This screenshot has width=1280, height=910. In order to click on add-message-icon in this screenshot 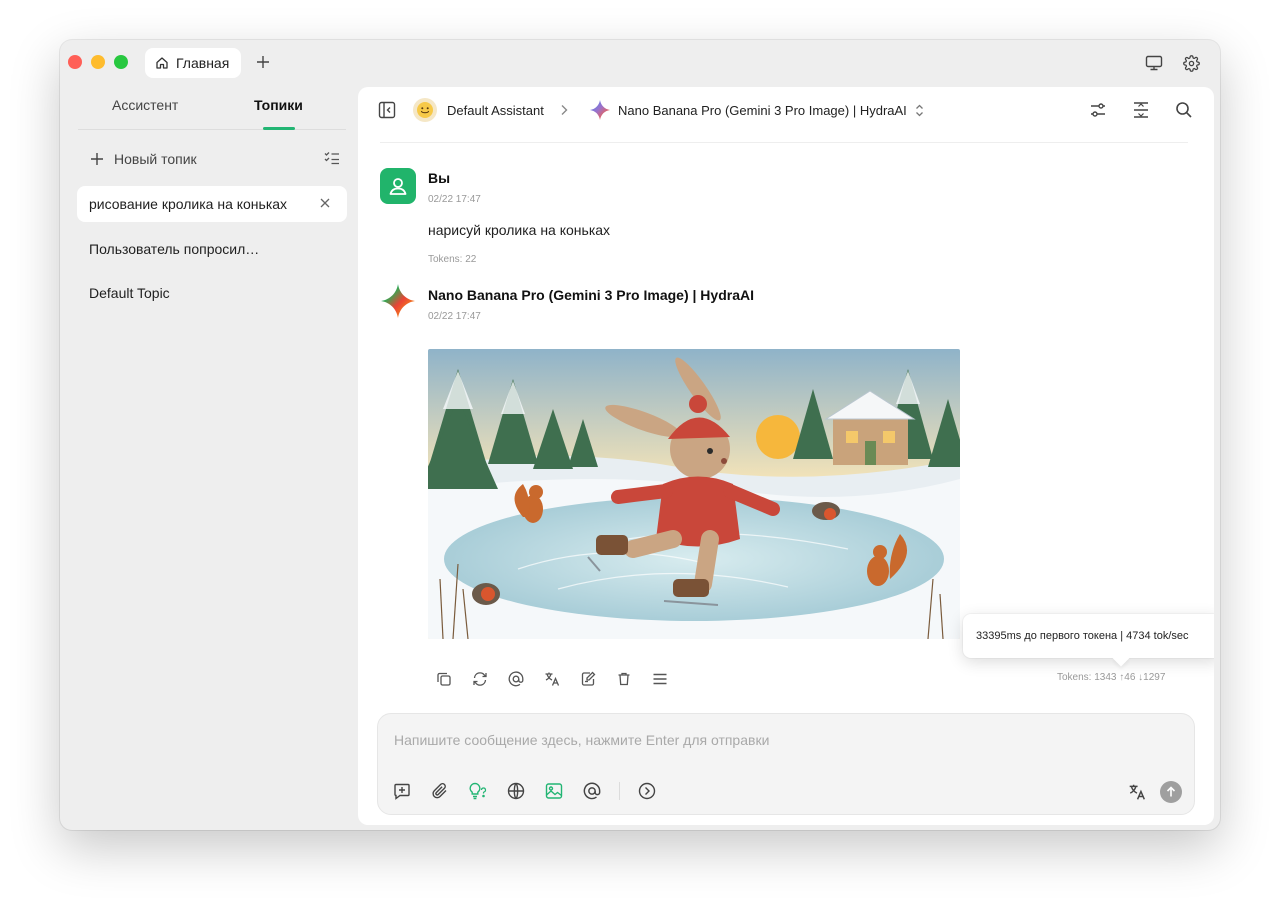, I will do `click(402, 791)`.